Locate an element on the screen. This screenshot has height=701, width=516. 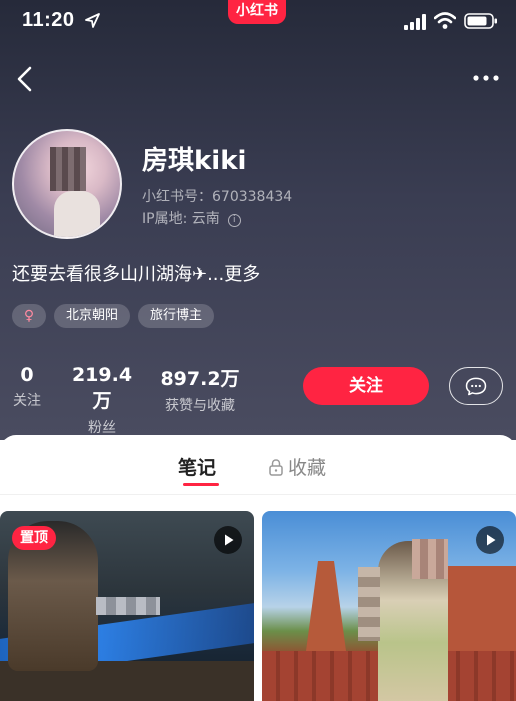
status-bar: 11:20 小红书 is located at coordinates (258, 22).